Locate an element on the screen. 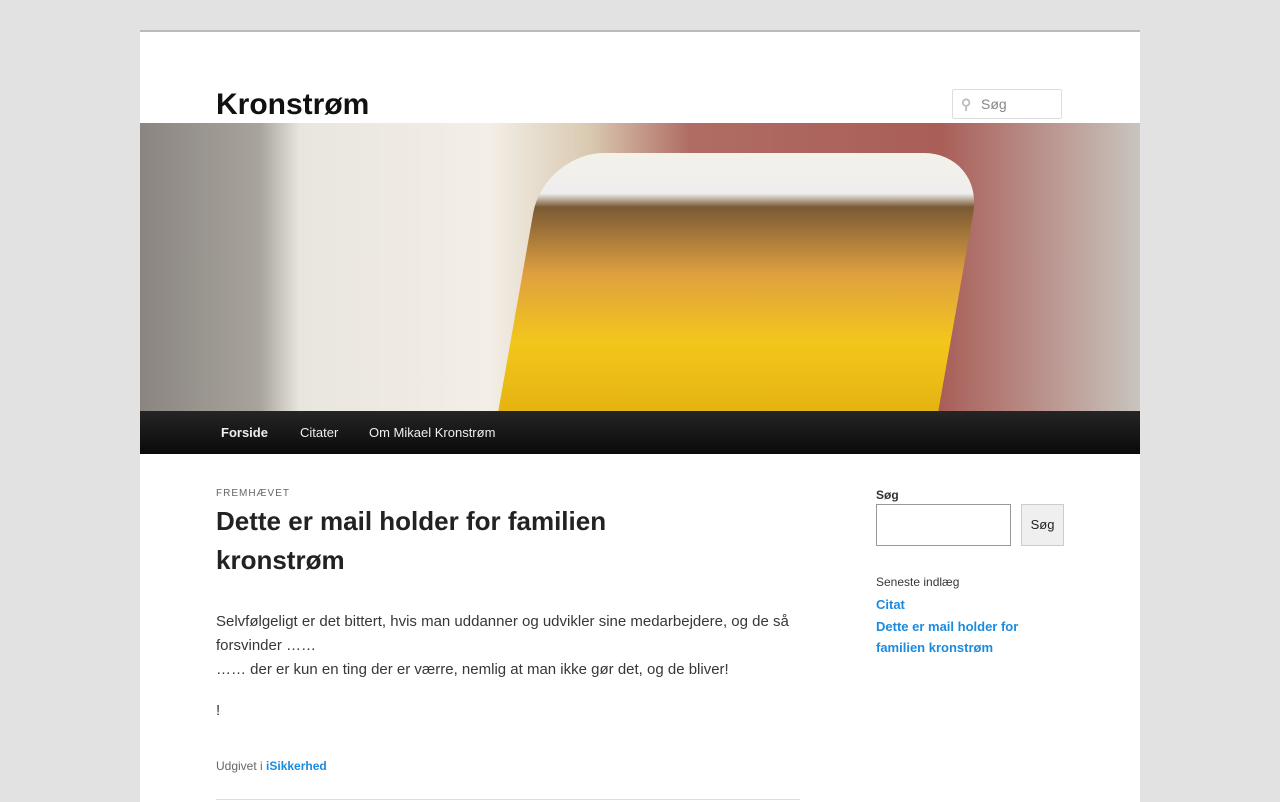 This screenshot has height=802, width=1280. recent-post-link: Citat is located at coordinates (890, 604).